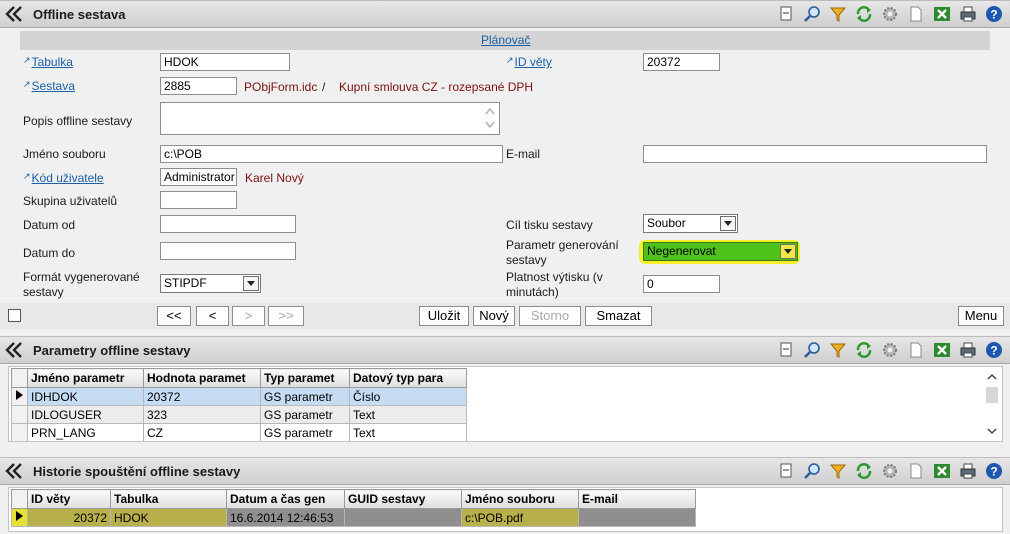 The image size is (1010, 534). I want to click on offline-report-header: Offline sestava ?, so click(505, 14).